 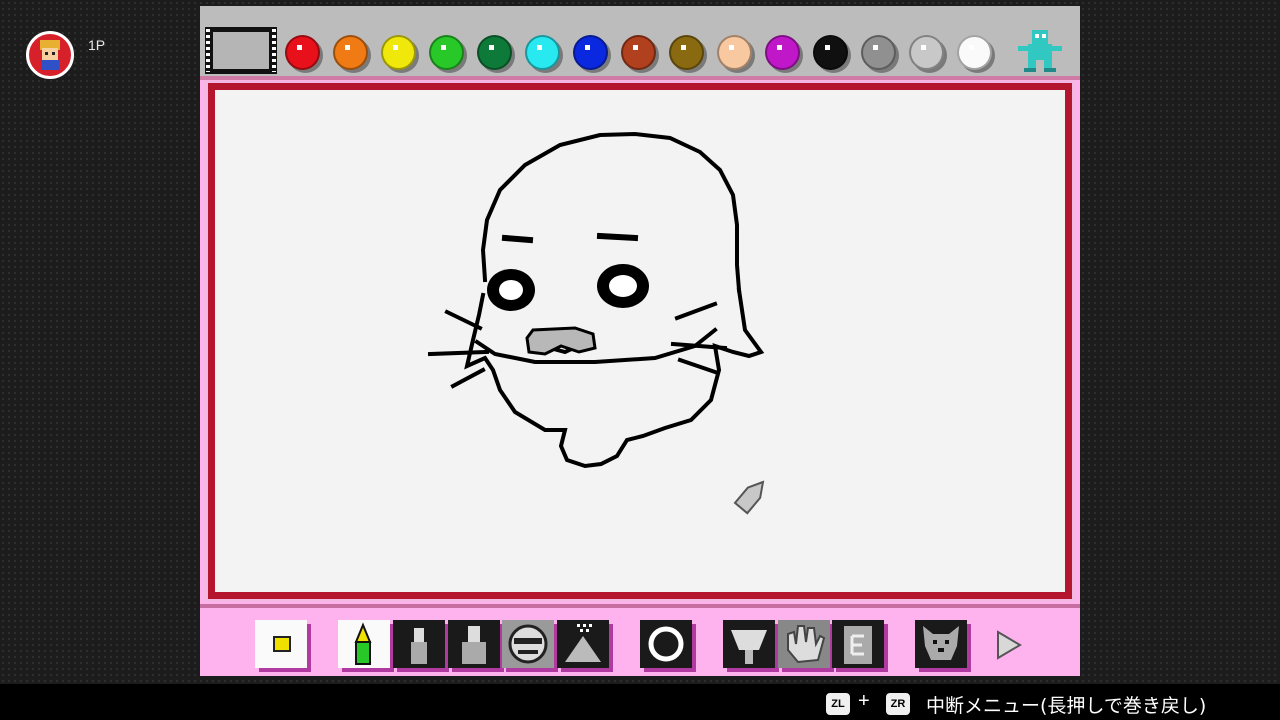 I want to click on sound-tool, so click(x=941, y=644).